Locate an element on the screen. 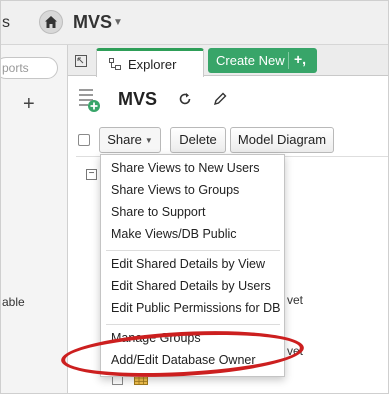  collapse-tree-icon: − is located at coordinates (91, 174).